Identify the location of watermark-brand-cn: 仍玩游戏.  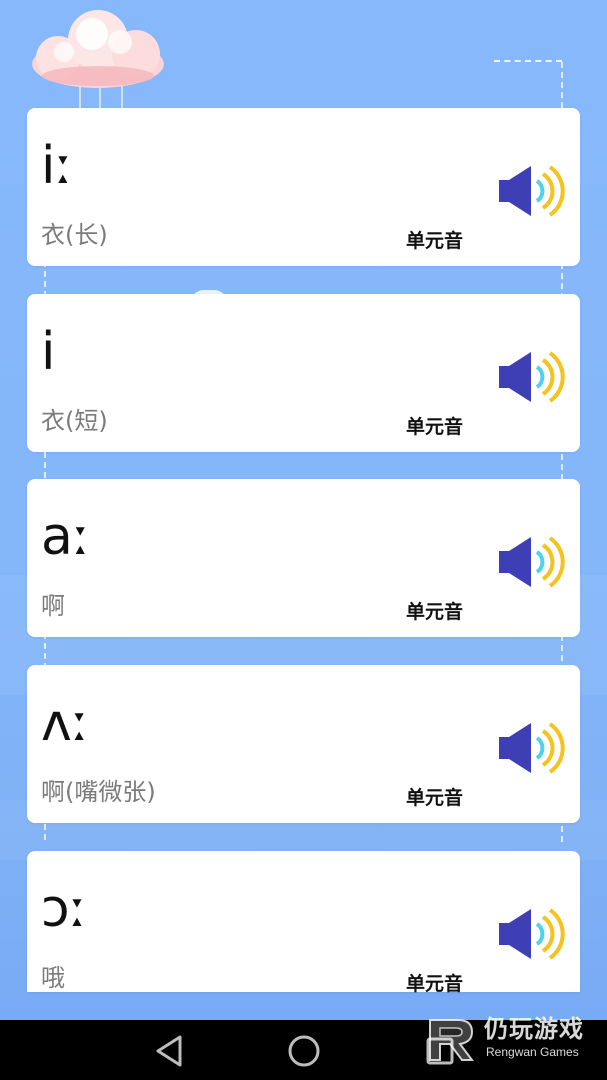
(534, 1029).